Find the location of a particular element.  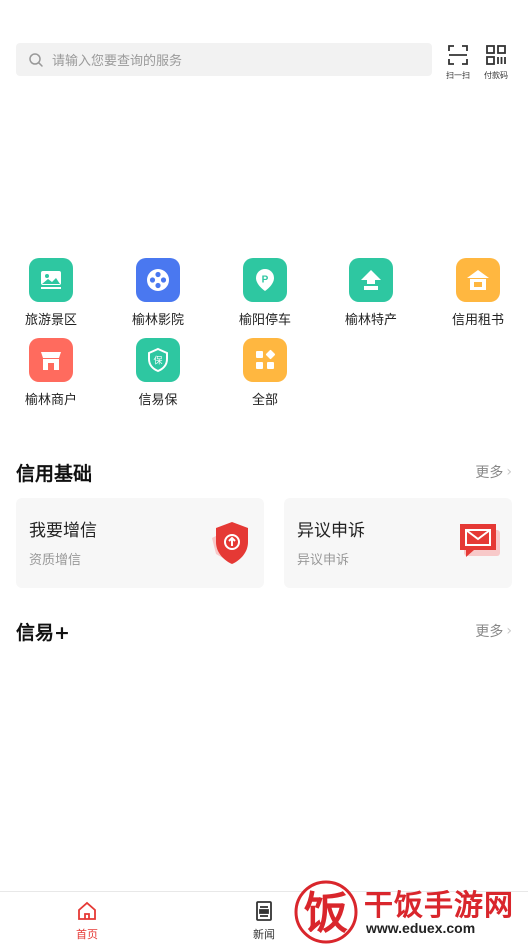

service-tourism: 旅游景区 is located at coordinates (51, 293).